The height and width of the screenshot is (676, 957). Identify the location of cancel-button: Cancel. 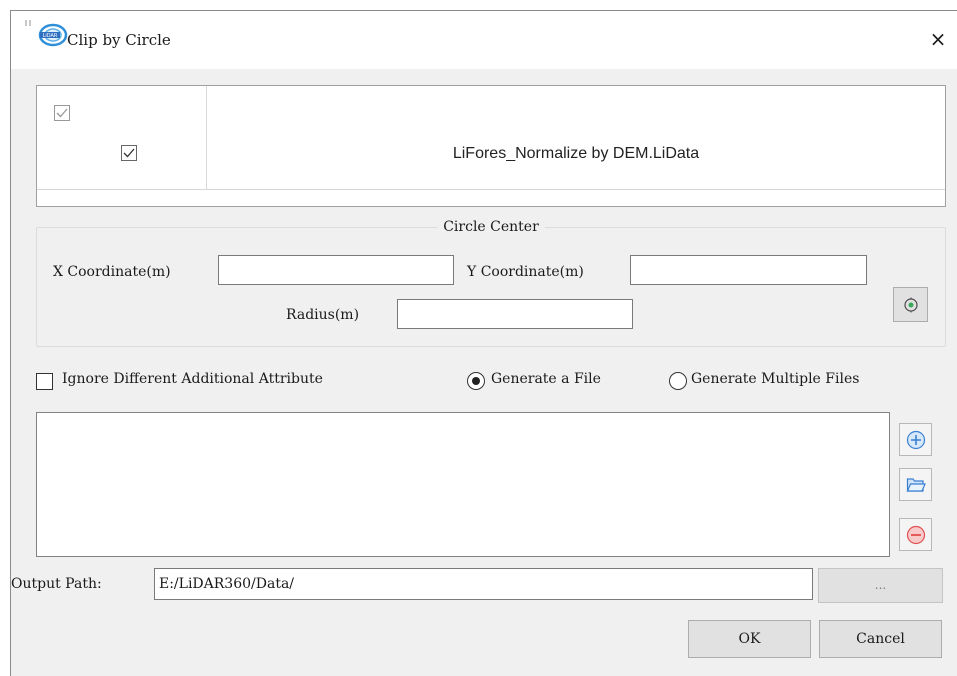
(880, 639).